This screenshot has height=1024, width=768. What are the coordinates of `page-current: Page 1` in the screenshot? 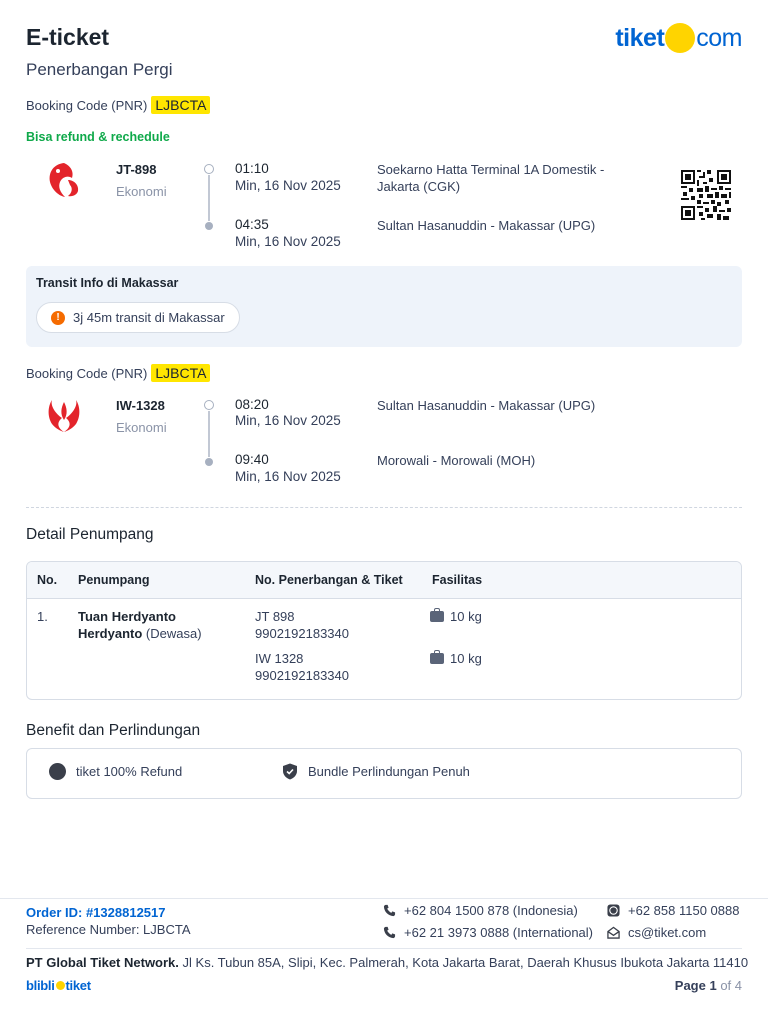 It's located at (695, 985).